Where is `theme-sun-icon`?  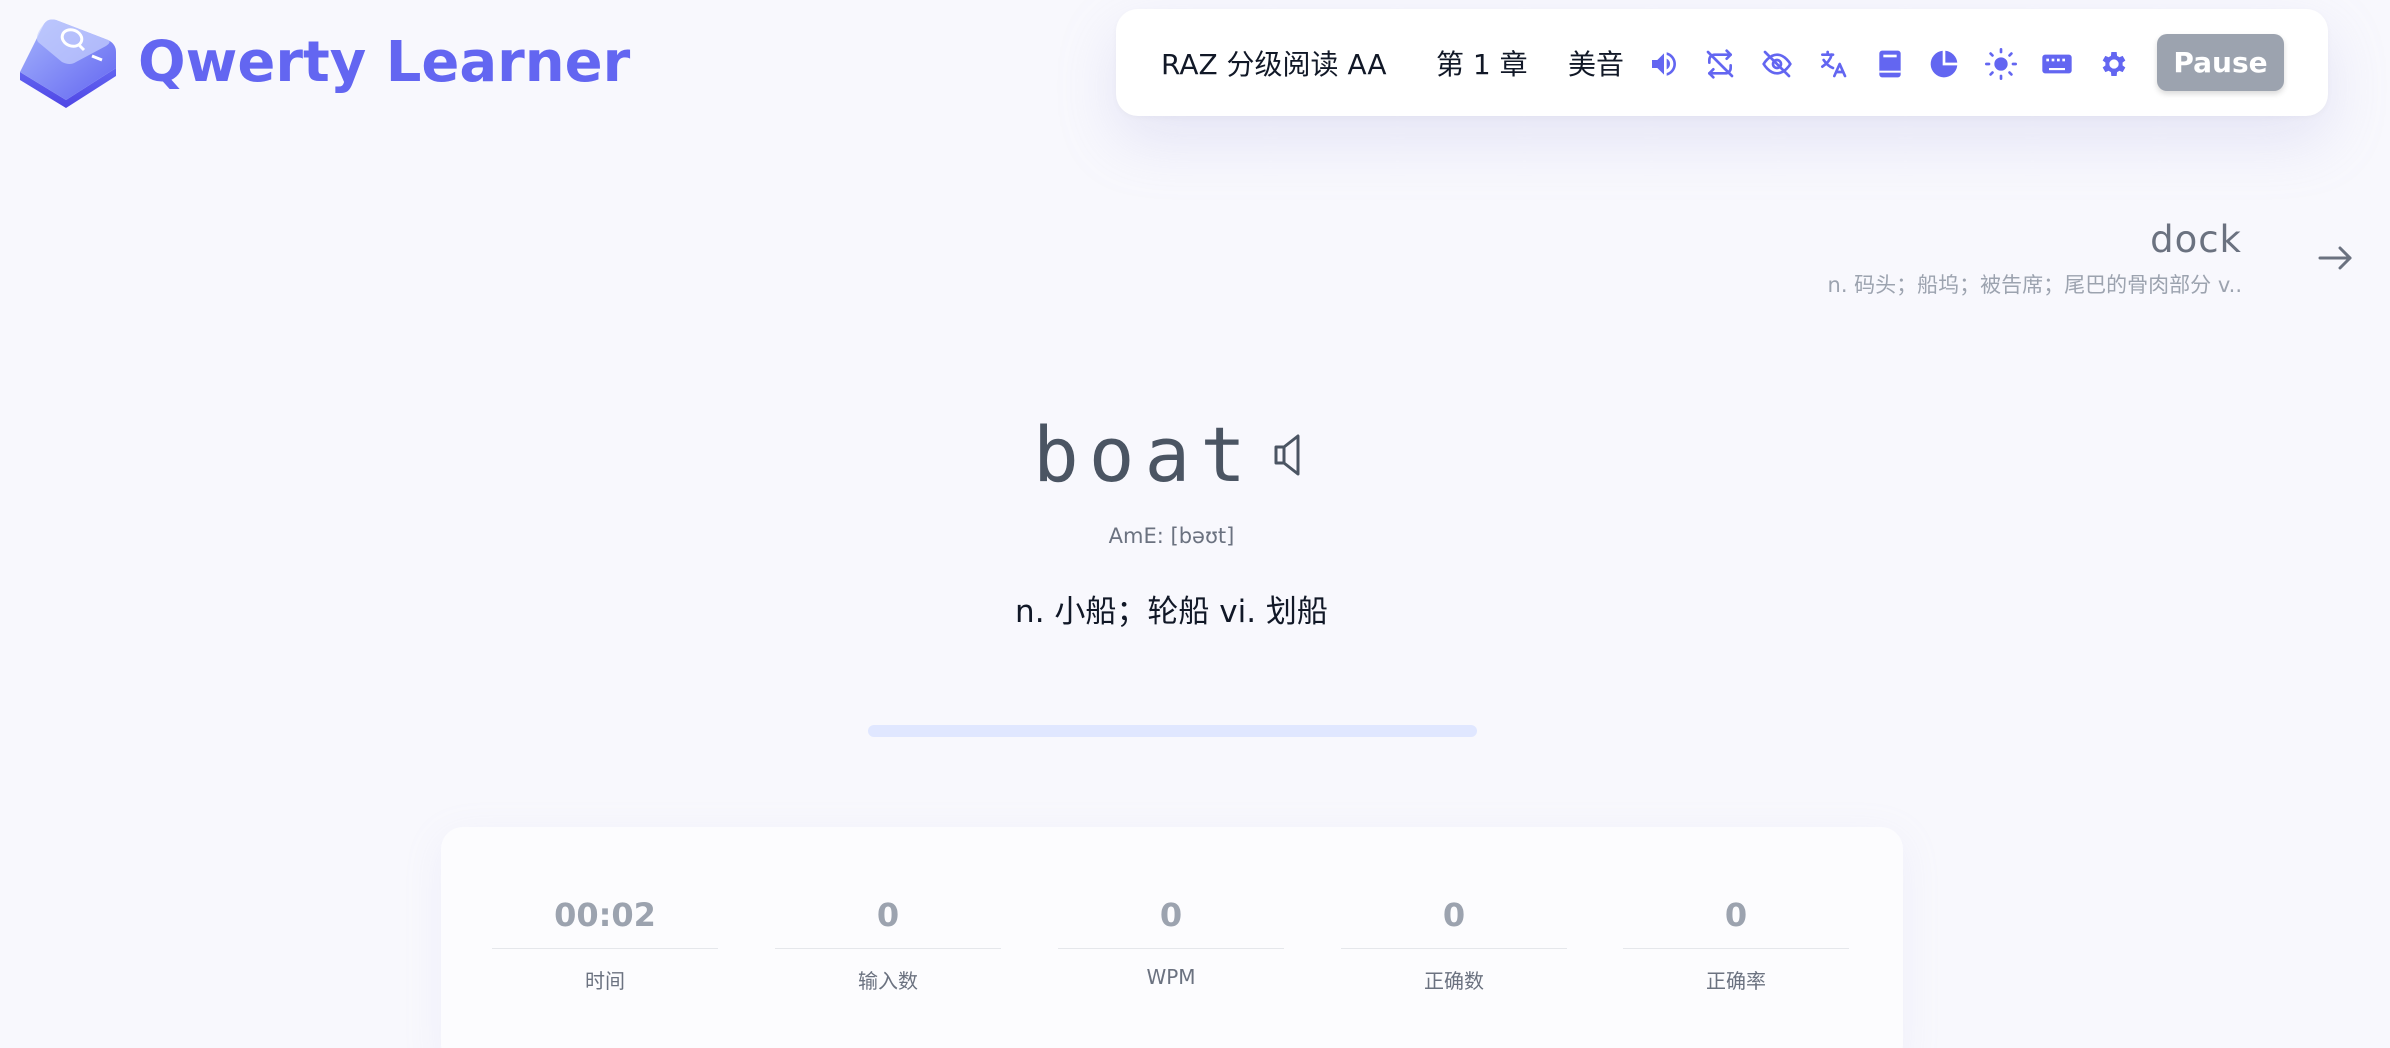
theme-sun-icon is located at coordinates (2001, 64).